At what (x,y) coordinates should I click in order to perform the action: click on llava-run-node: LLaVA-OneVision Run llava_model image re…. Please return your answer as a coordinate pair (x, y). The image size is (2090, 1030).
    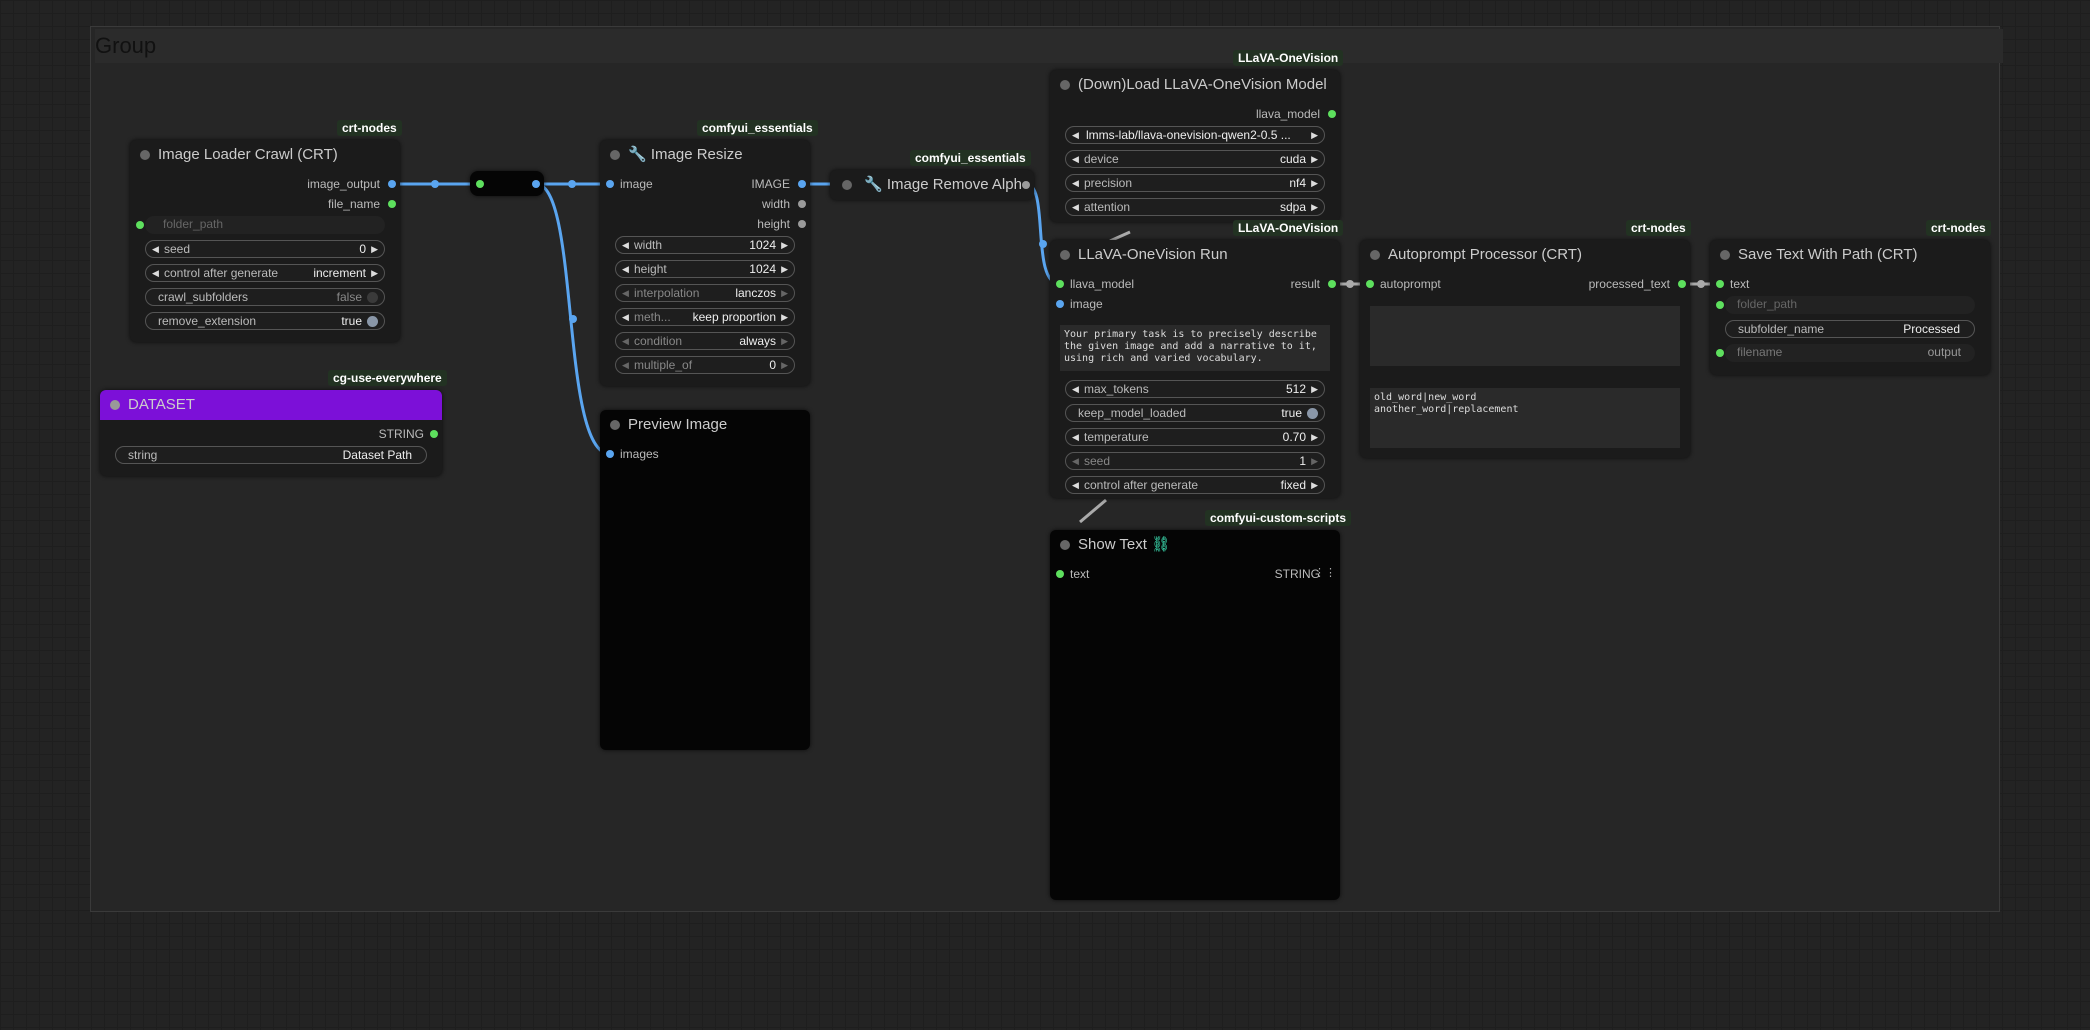
    Looking at the image, I should click on (1195, 369).